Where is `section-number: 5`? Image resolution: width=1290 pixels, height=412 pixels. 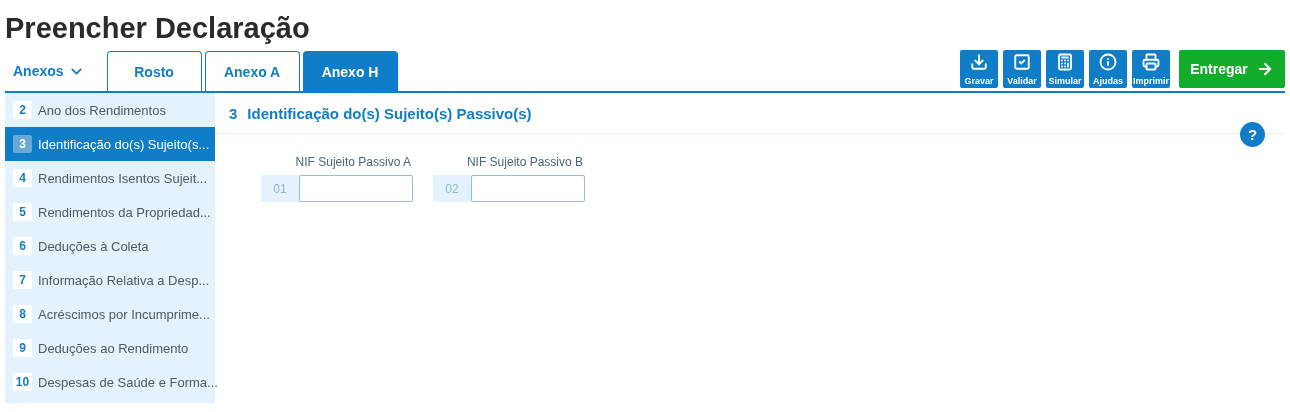
section-number: 5 is located at coordinates (22, 212).